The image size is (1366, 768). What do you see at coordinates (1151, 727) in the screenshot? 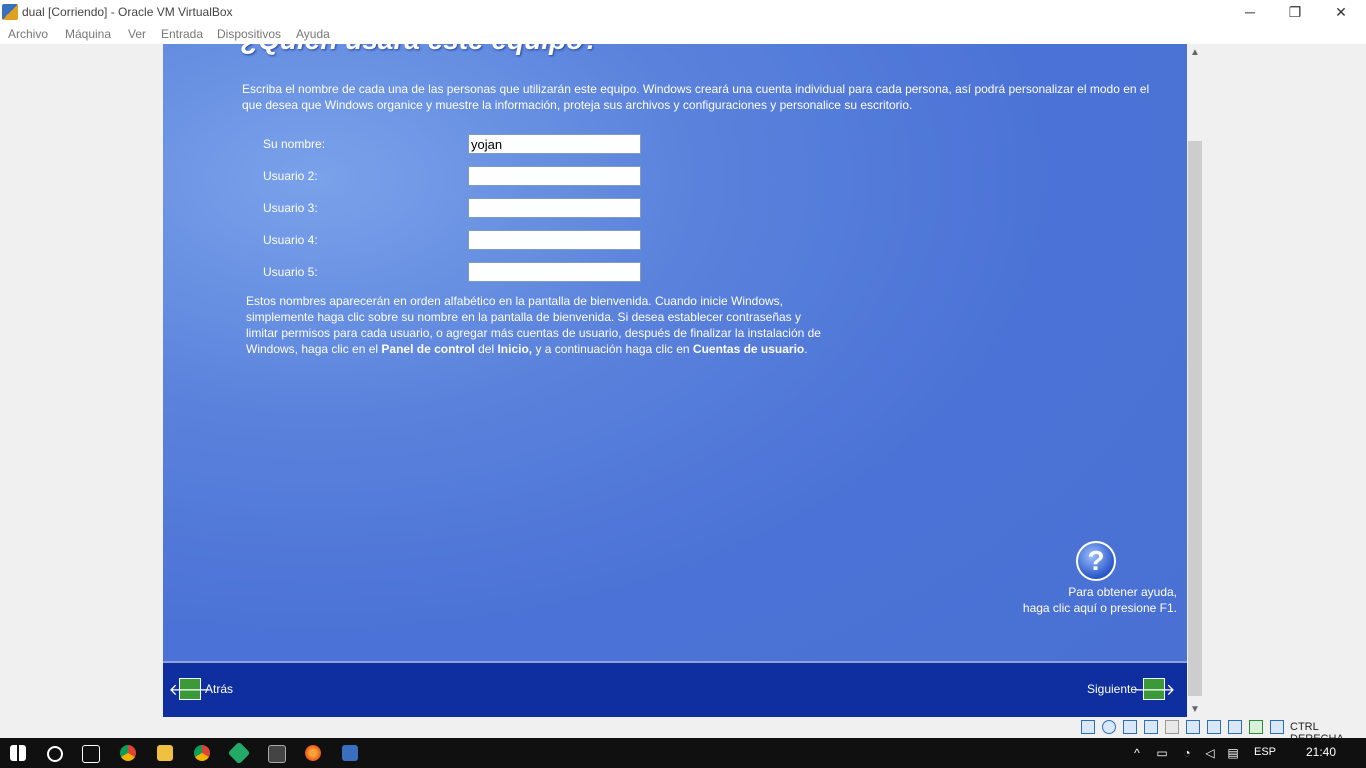
I see `network-icon` at bounding box center [1151, 727].